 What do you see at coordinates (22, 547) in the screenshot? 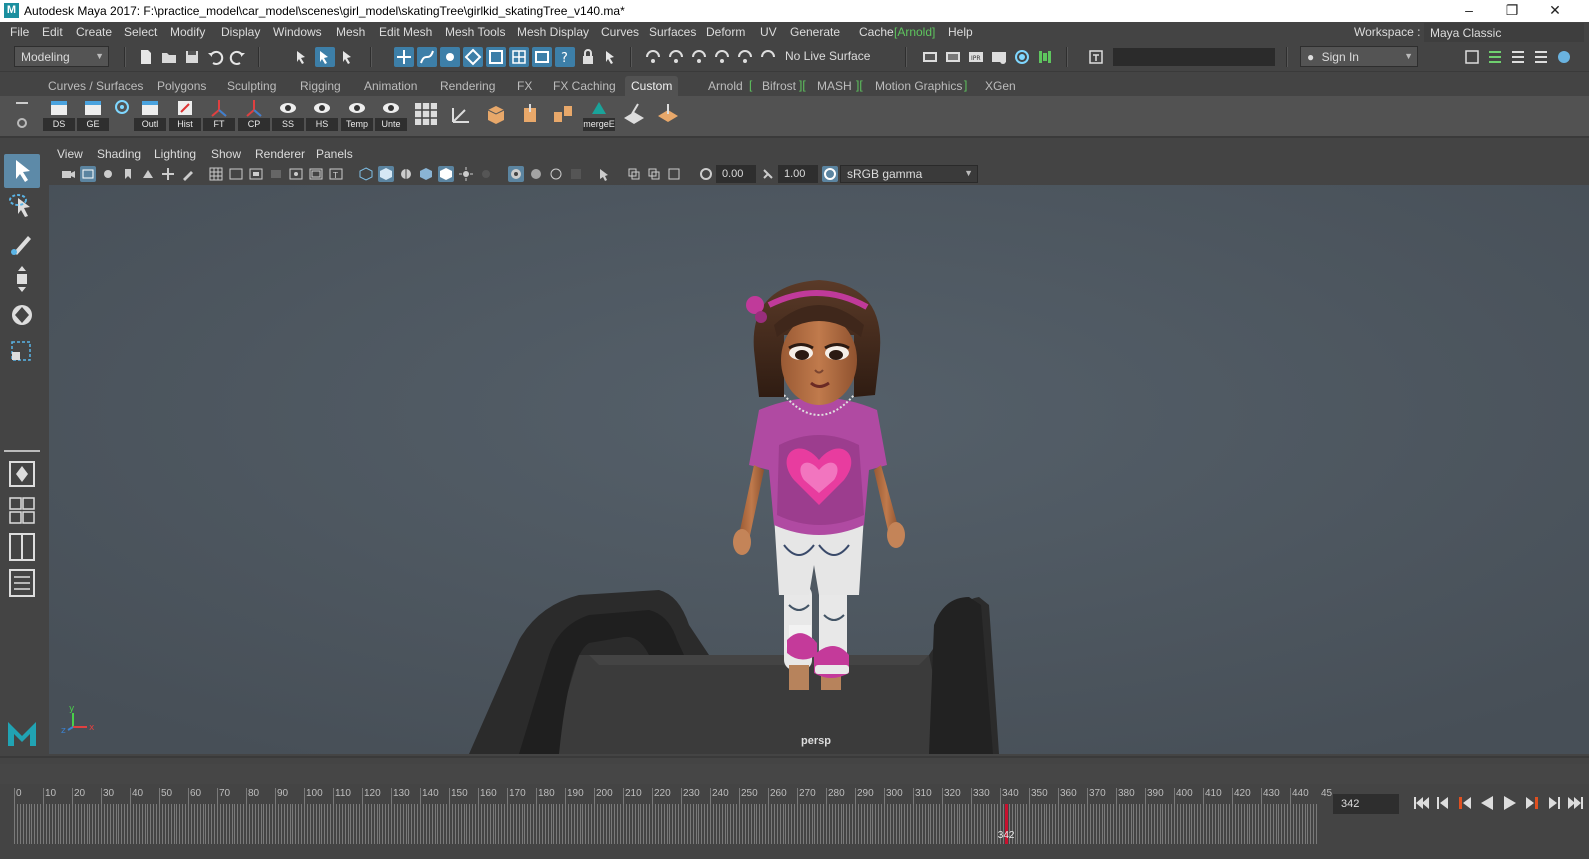
I see `two-view-layout-icon` at bounding box center [22, 547].